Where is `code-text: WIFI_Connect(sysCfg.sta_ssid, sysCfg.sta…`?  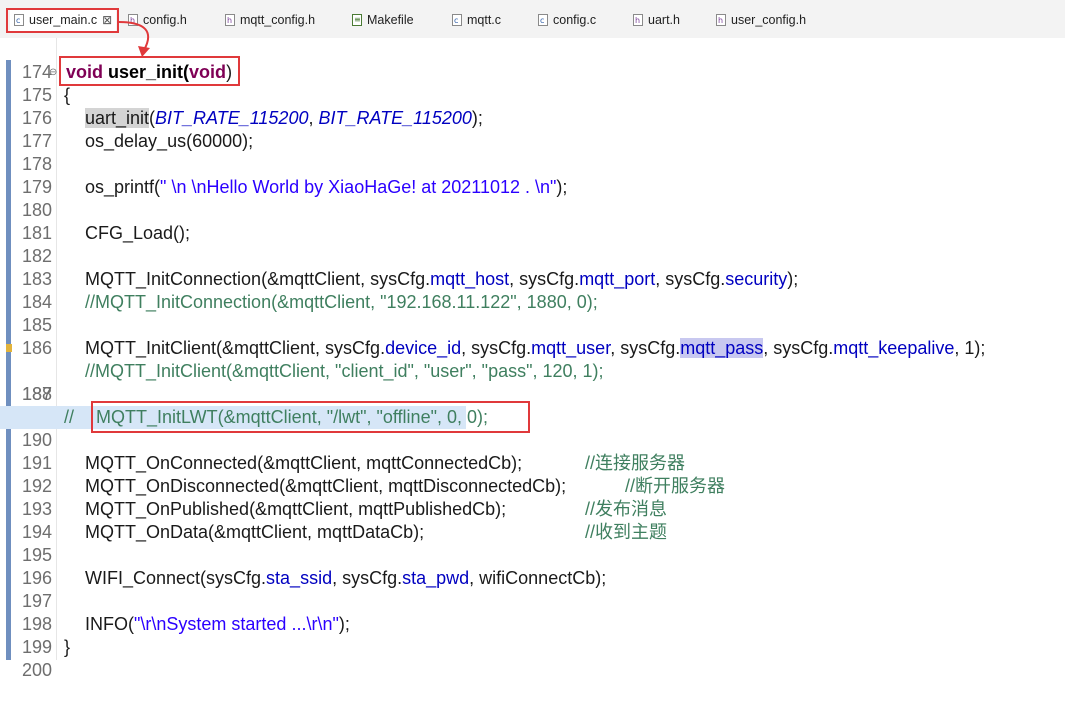
code-text: WIFI_Connect(sysCfg.sta_ssid, sysCfg.sta… is located at coordinates (346, 578).